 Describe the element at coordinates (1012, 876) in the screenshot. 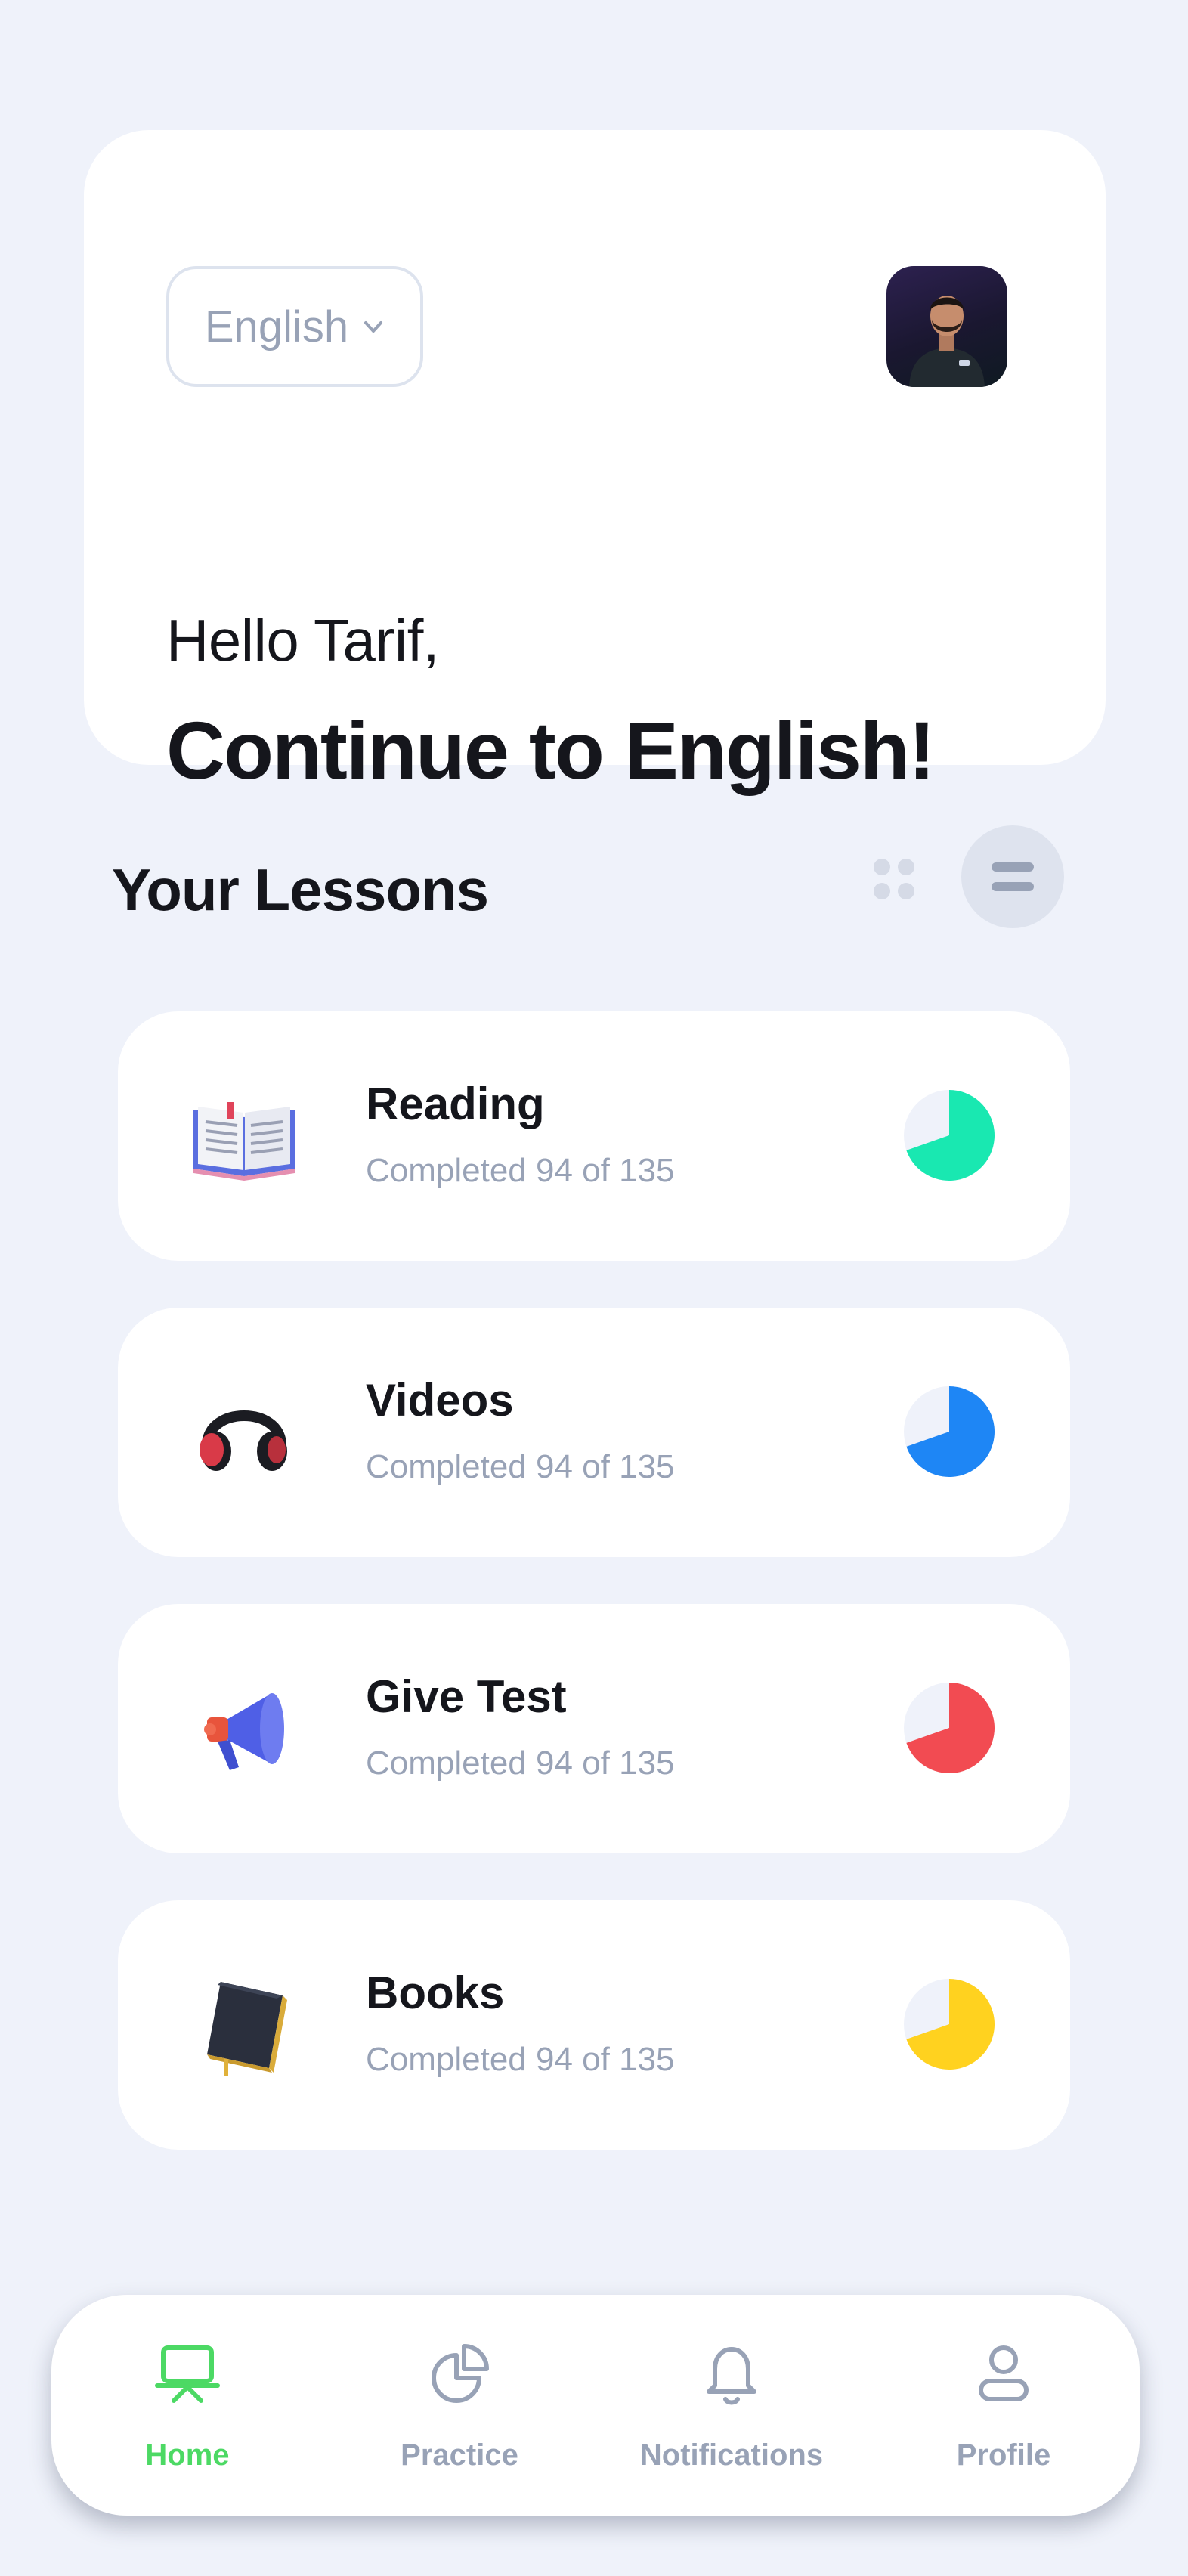

I see `list-view-toggle` at that location.